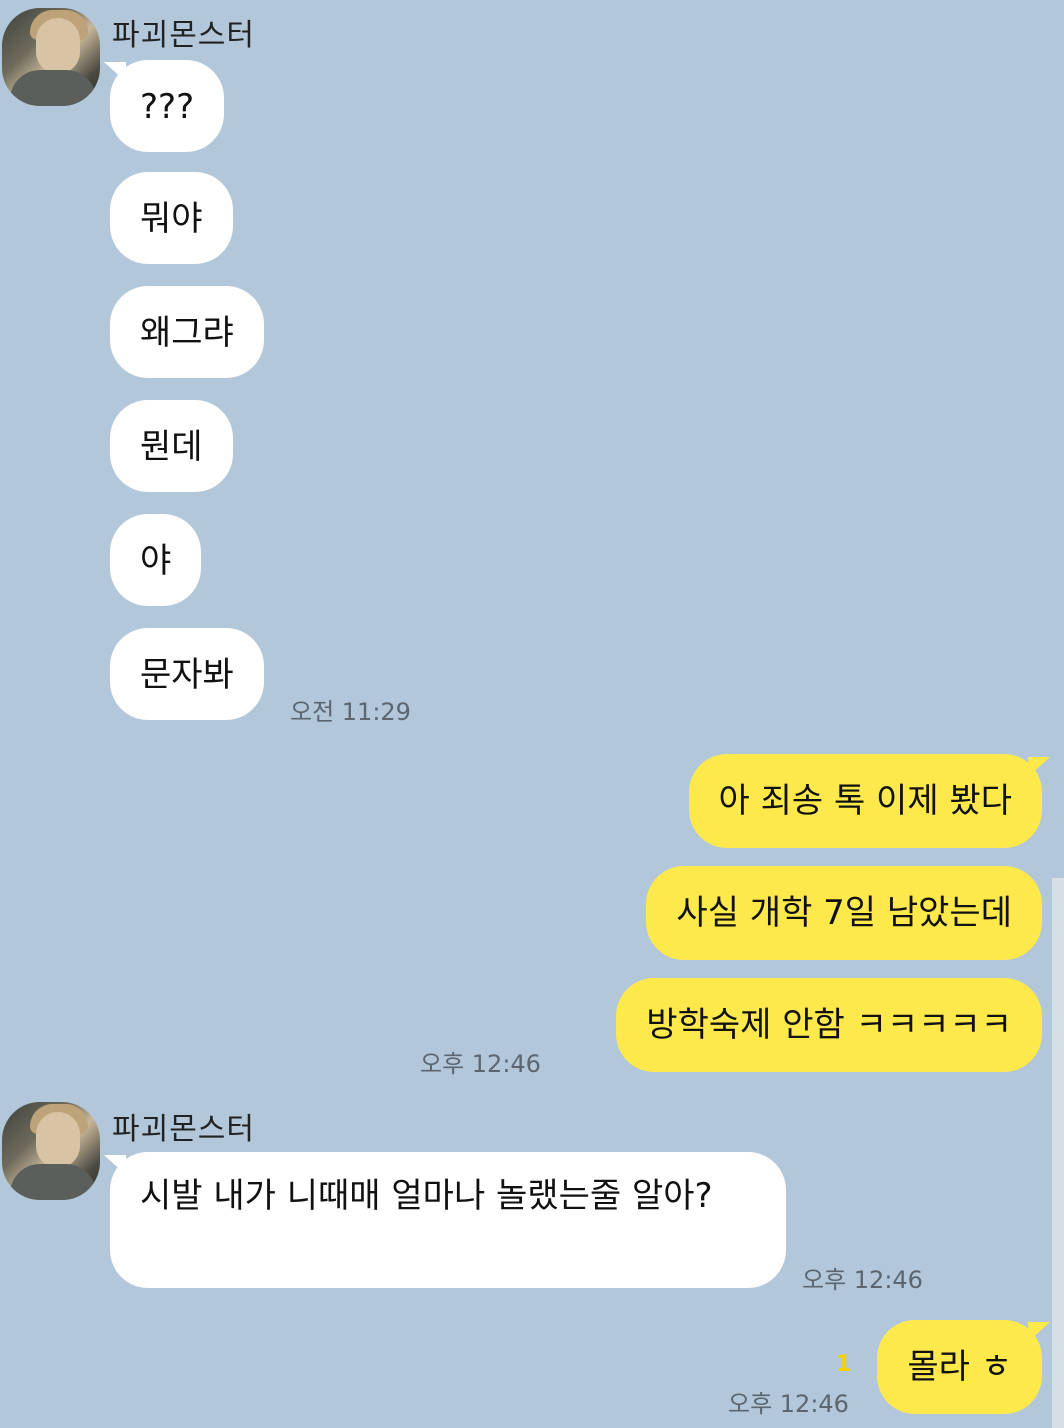  What do you see at coordinates (865, 801) in the screenshot?
I see `message-bubble-me: 아 죄송 톡 이제 봤다` at bounding box center [865, 801].